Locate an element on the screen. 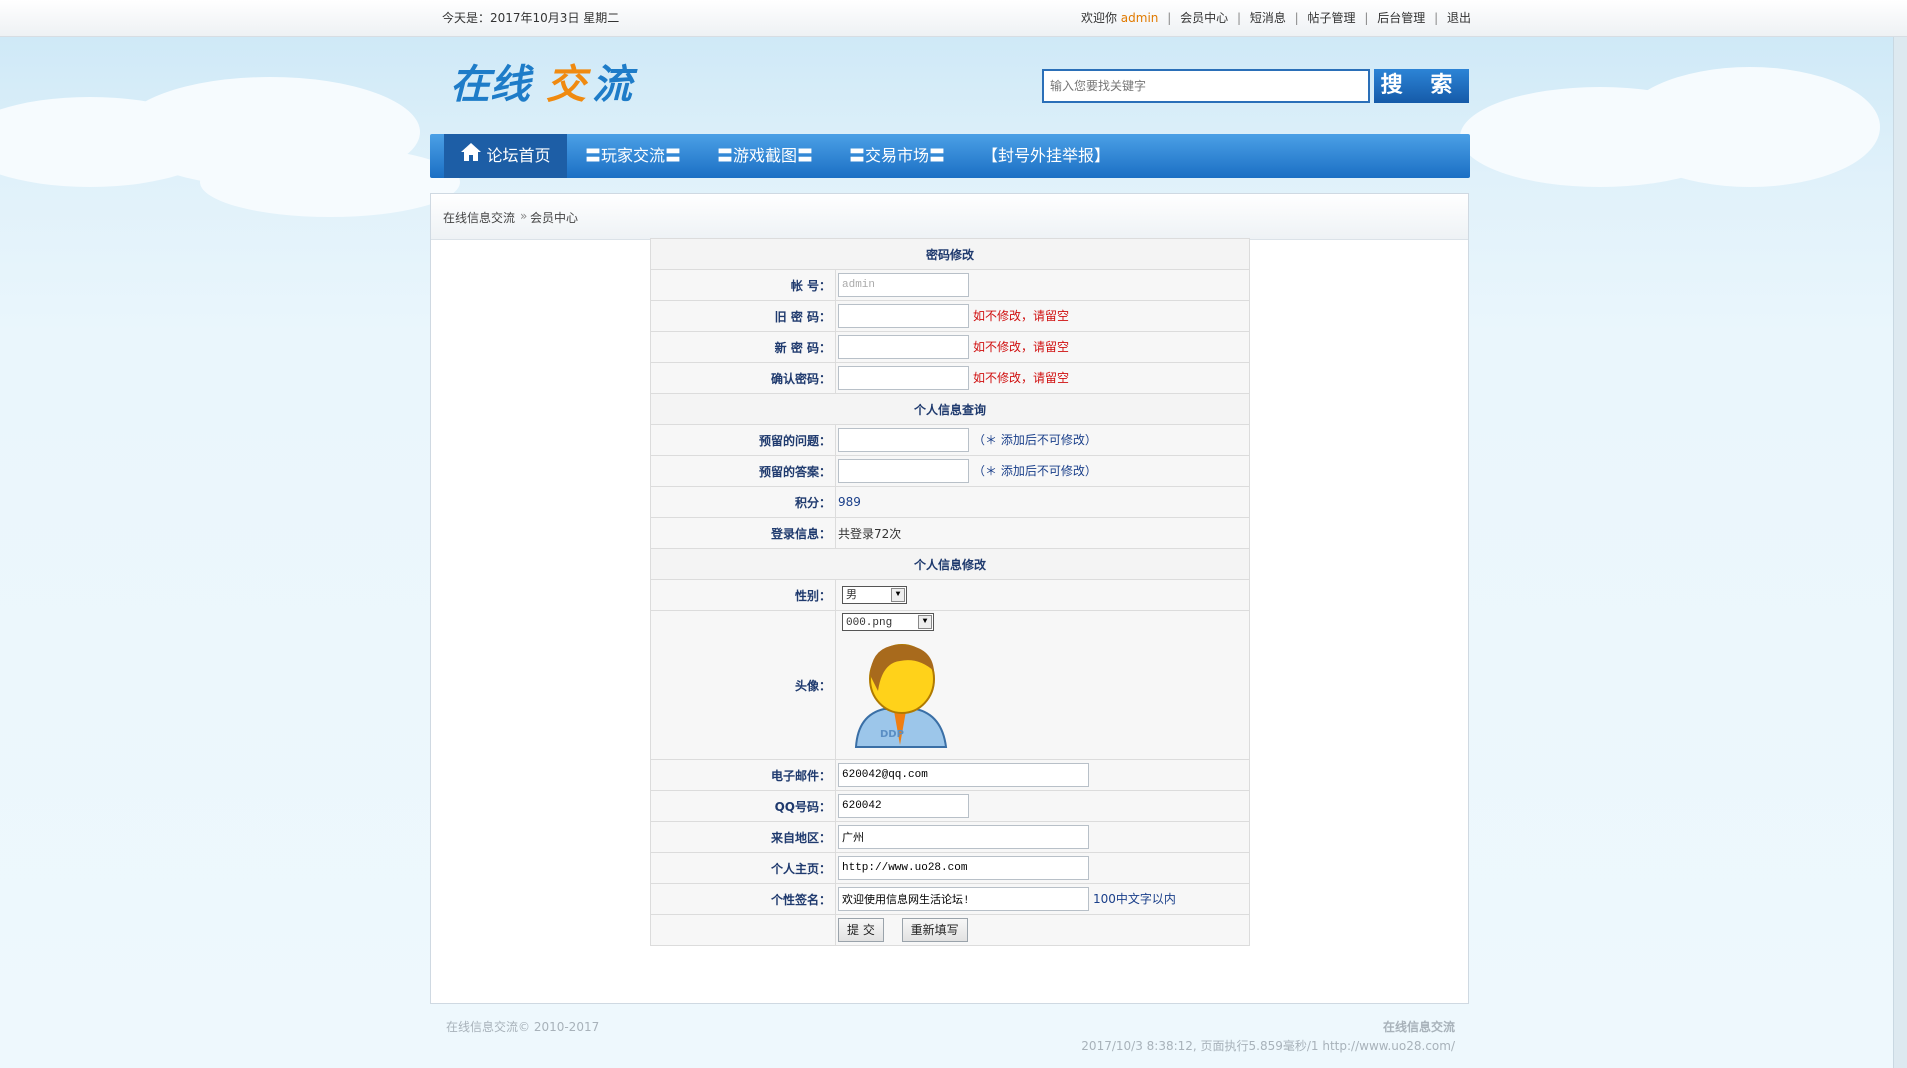 This screenshot has width=1907, height=1068. submit-button: 提 交 is located at coordinates (861, 930).